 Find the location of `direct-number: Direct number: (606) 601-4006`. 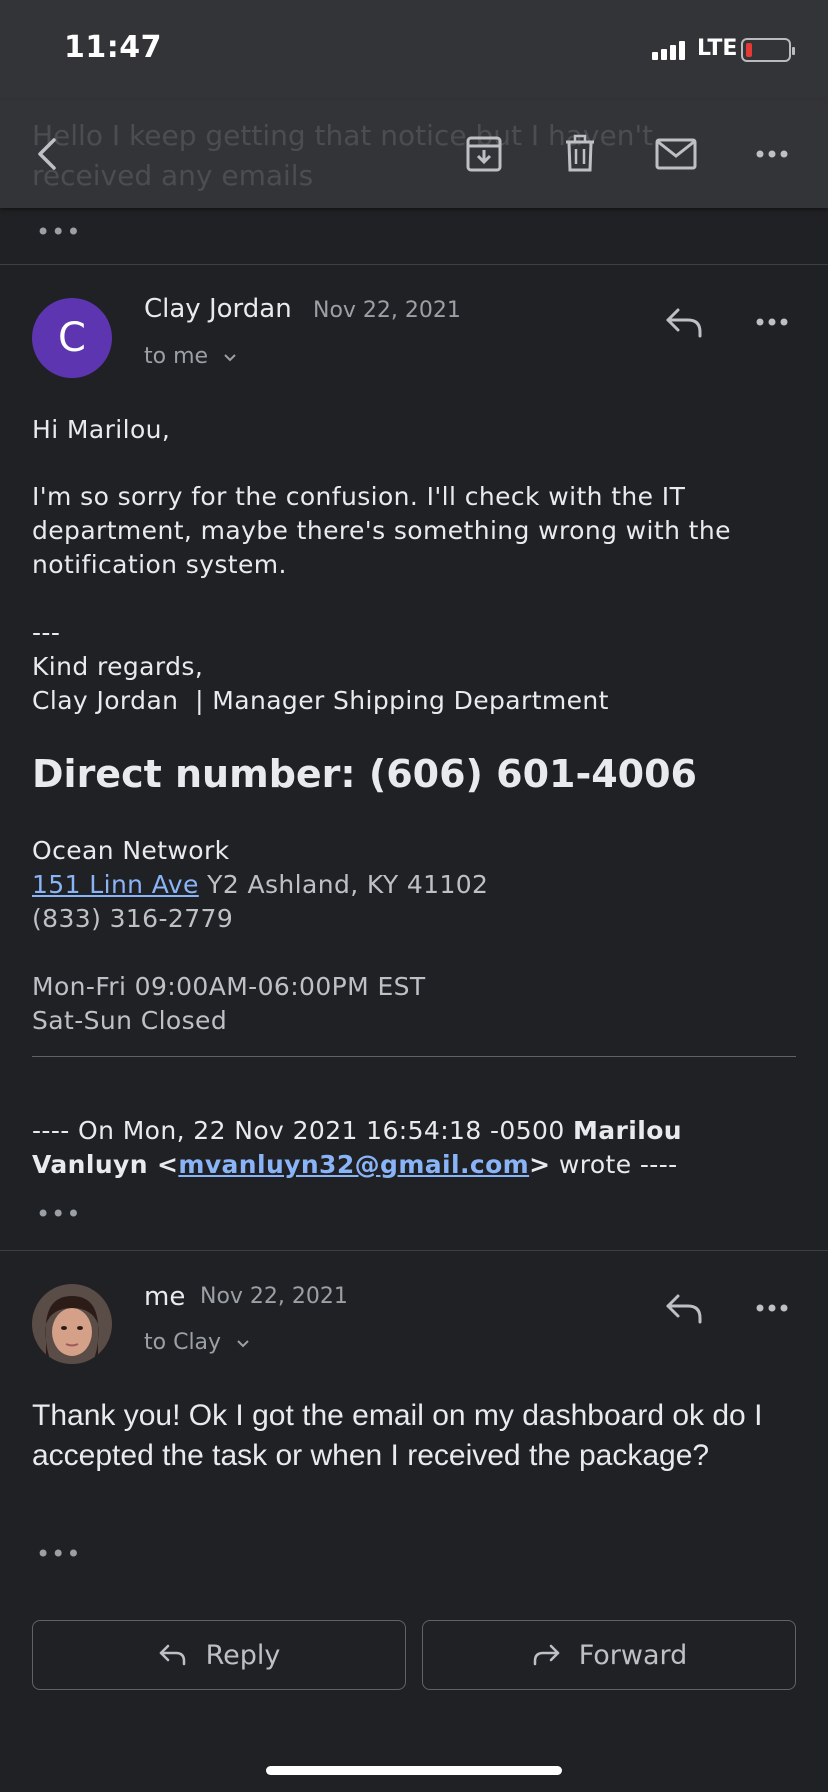

direct-number: Direct number: (606) 601-4006 is located at coordinates (364, 774).